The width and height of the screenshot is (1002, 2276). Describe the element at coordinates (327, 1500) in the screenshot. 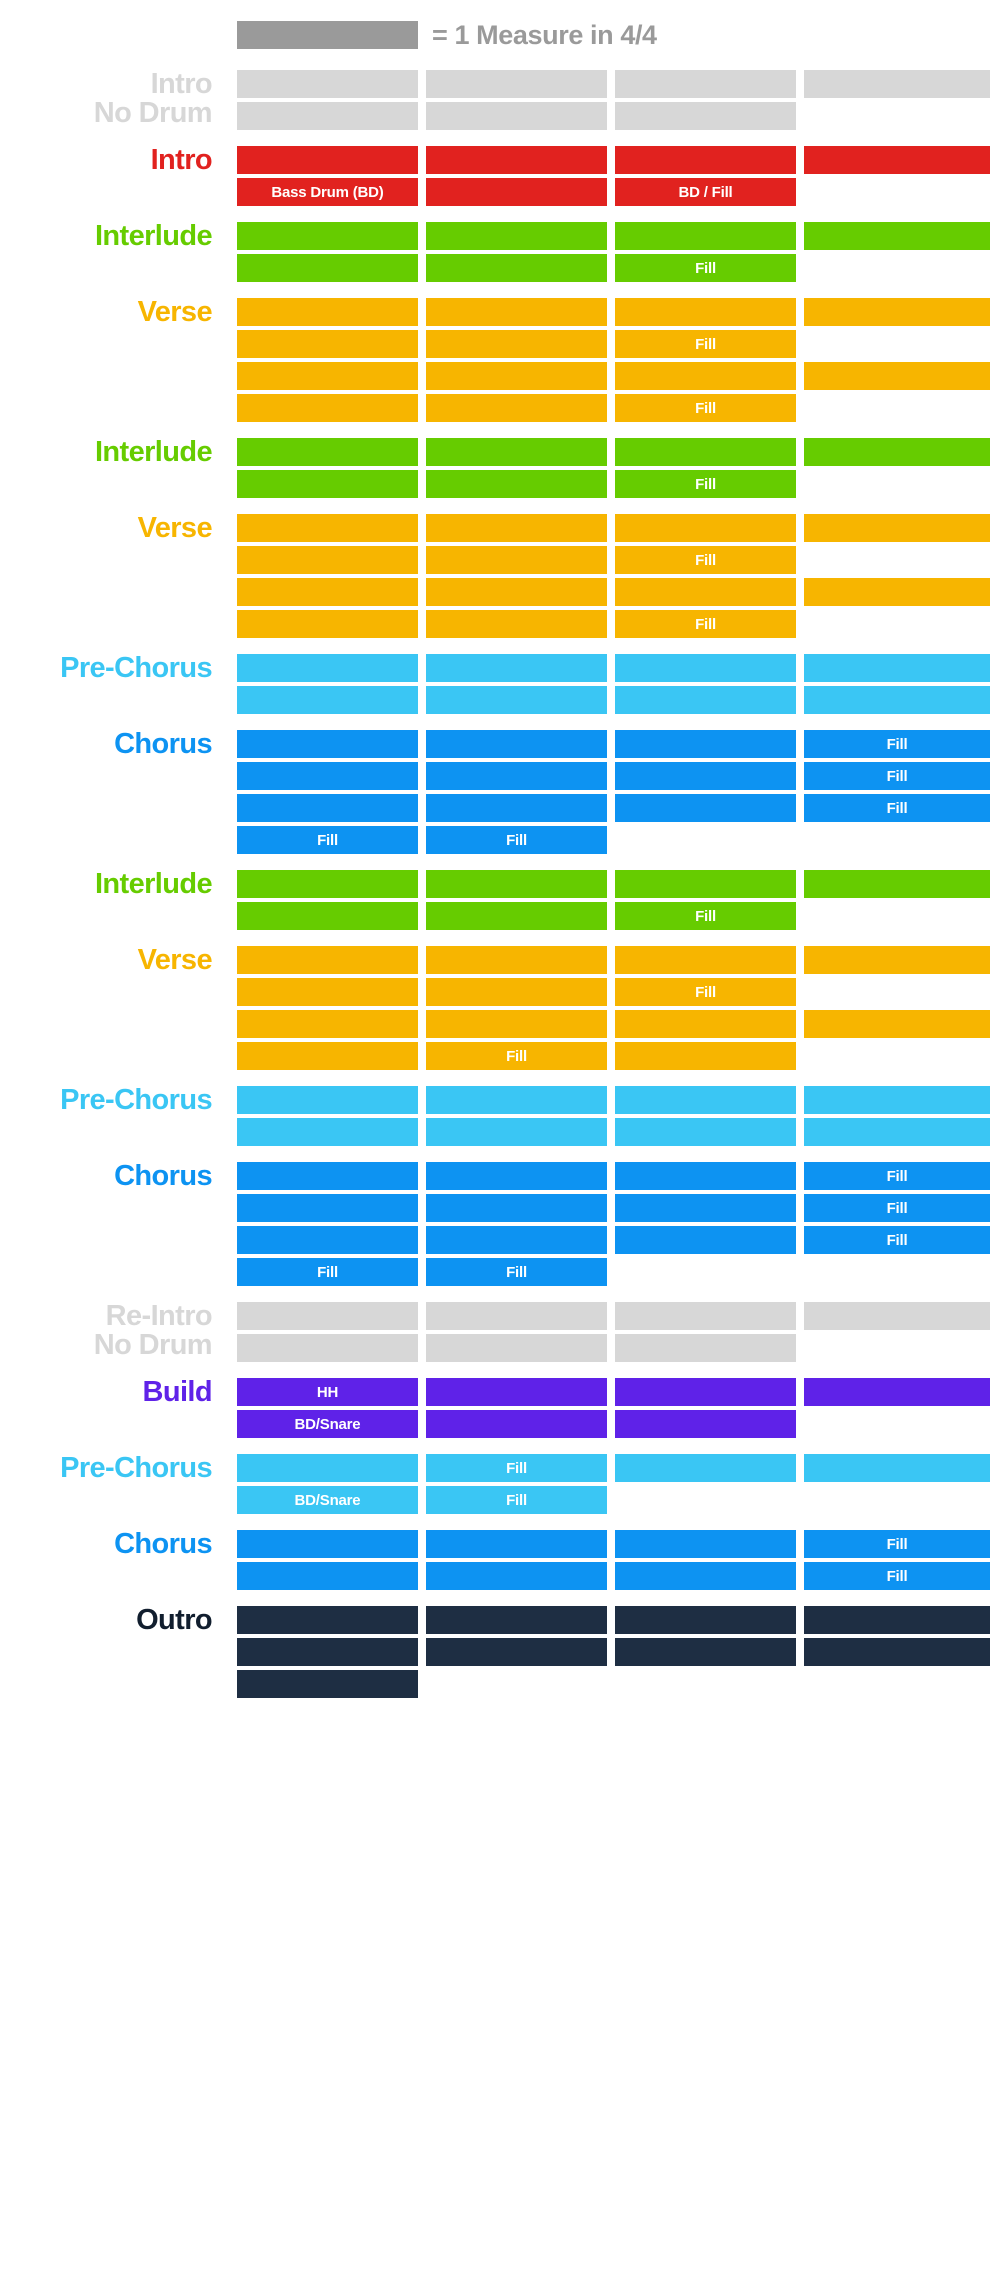

I see `measure-cell-labeled: BD/Snare` at that location.